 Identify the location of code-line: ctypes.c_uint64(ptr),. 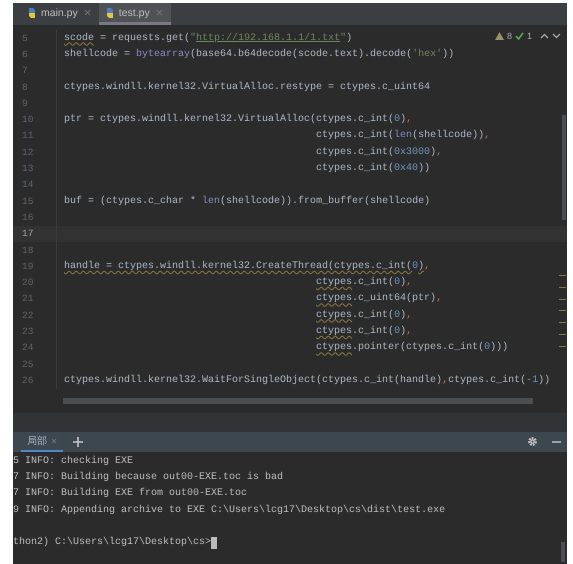
(378, 298).